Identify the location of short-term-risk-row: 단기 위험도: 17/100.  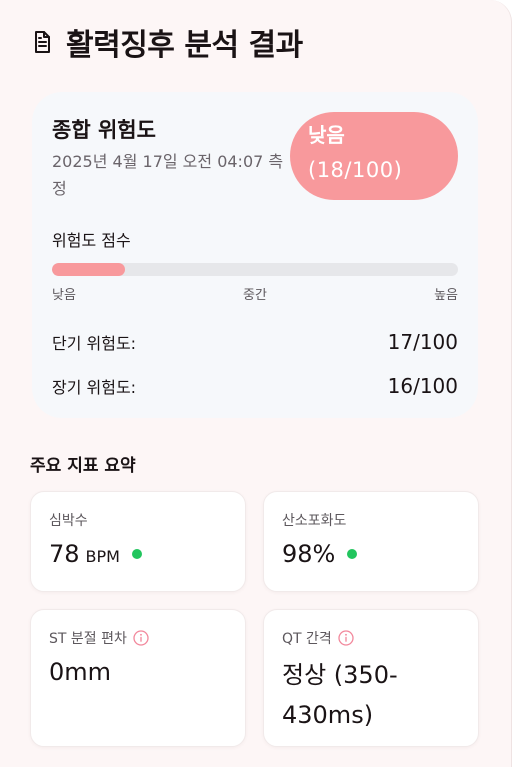
(255, 342).